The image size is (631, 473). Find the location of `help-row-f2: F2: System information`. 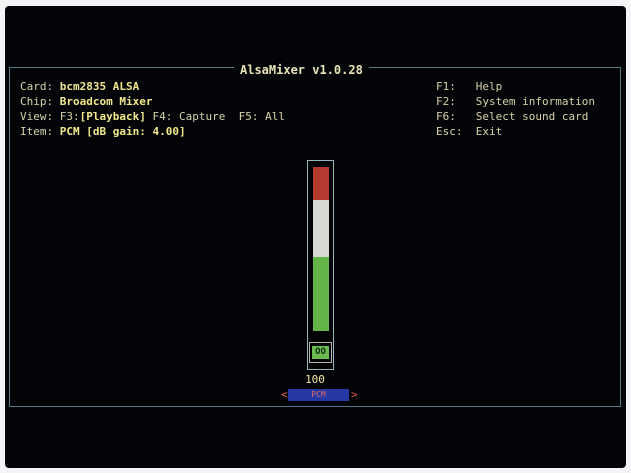

help-row-f2: F2: System information is located at coordinates (515, 102).